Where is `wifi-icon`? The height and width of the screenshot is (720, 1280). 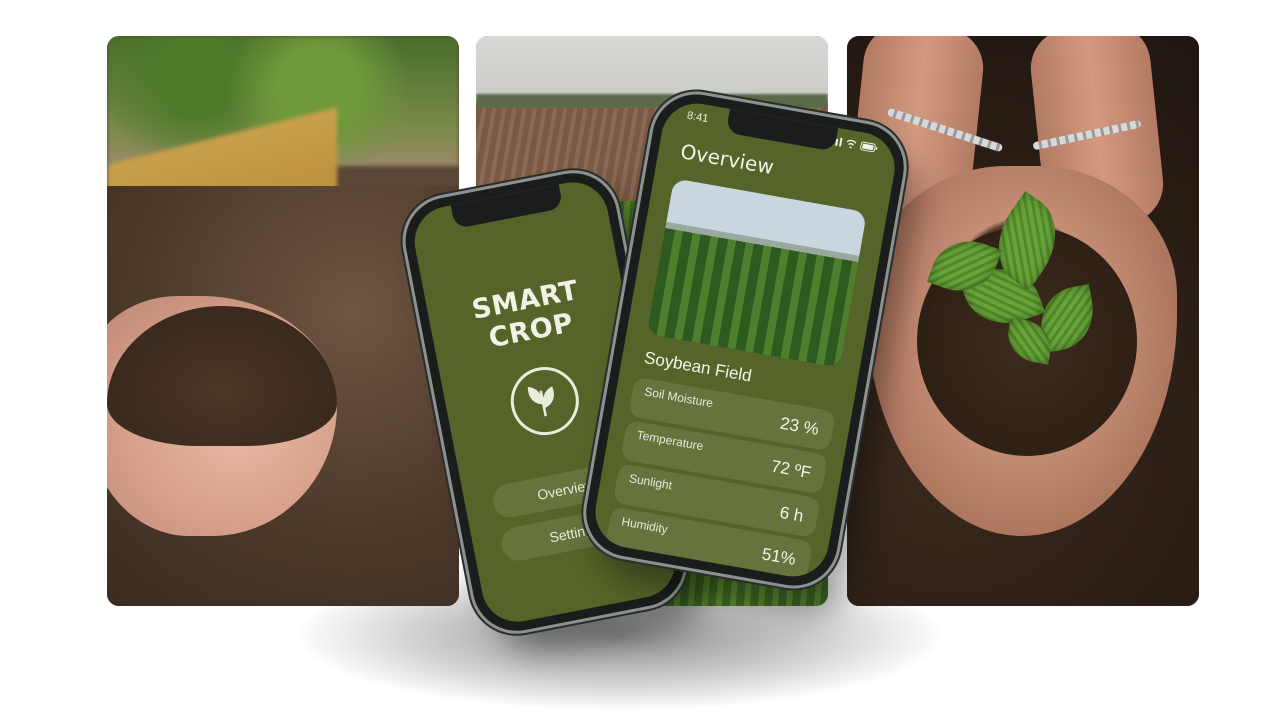 wifi-icon is located at coordinates (851, 144).